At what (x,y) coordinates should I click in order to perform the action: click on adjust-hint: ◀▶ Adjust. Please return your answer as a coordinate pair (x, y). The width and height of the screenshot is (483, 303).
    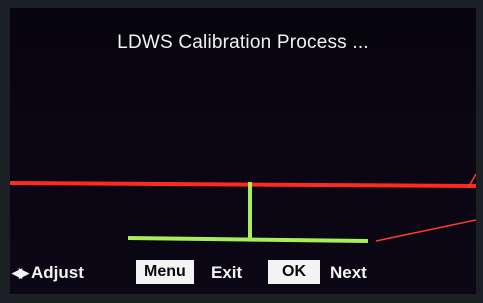
    Looking at the image, I should click on (48, 273).